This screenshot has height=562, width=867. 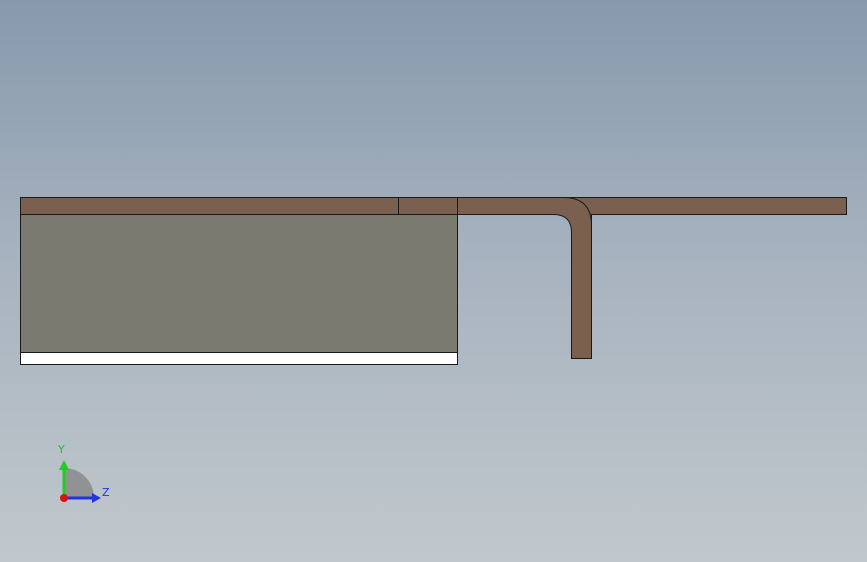 I want to click on y-axis-label: Y, so click(x=61, y=449).